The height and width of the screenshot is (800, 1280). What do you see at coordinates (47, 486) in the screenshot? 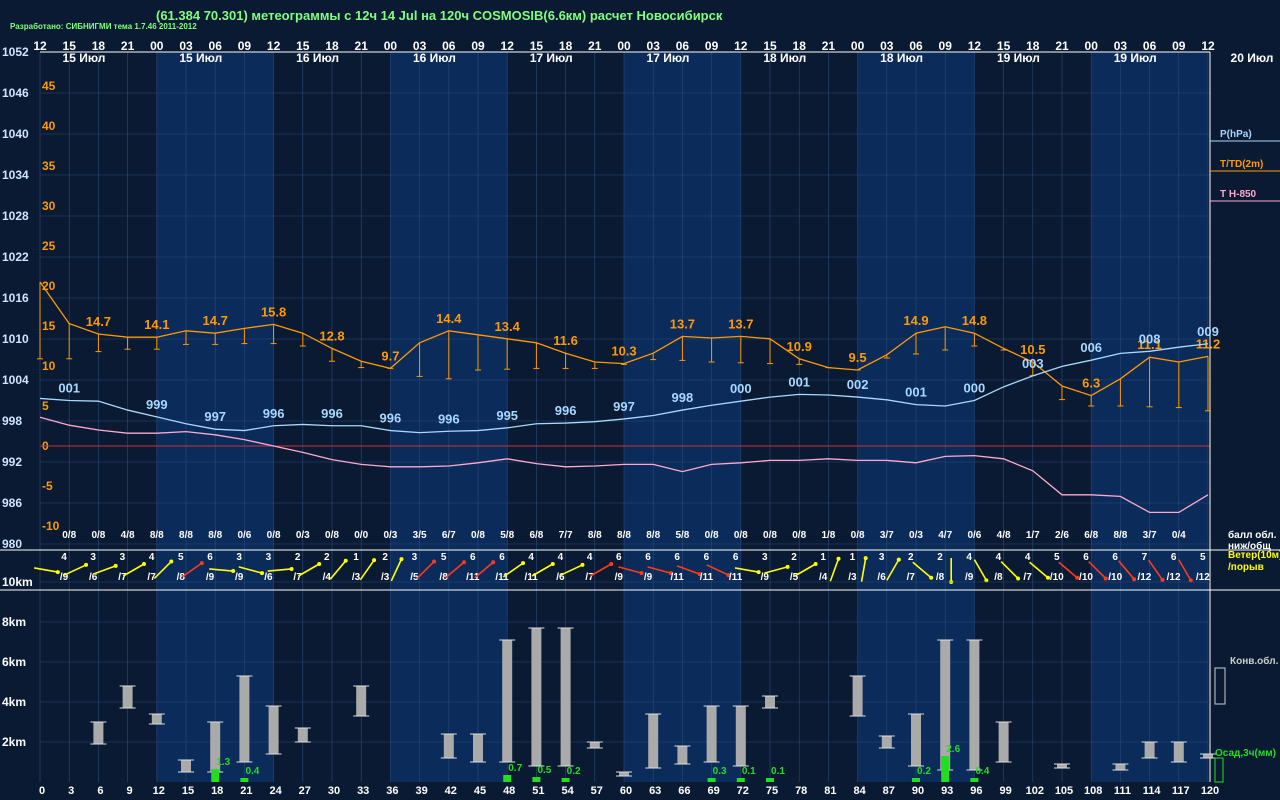
I see `temperature-tick-label: -5` at bounding box center [47, 486].